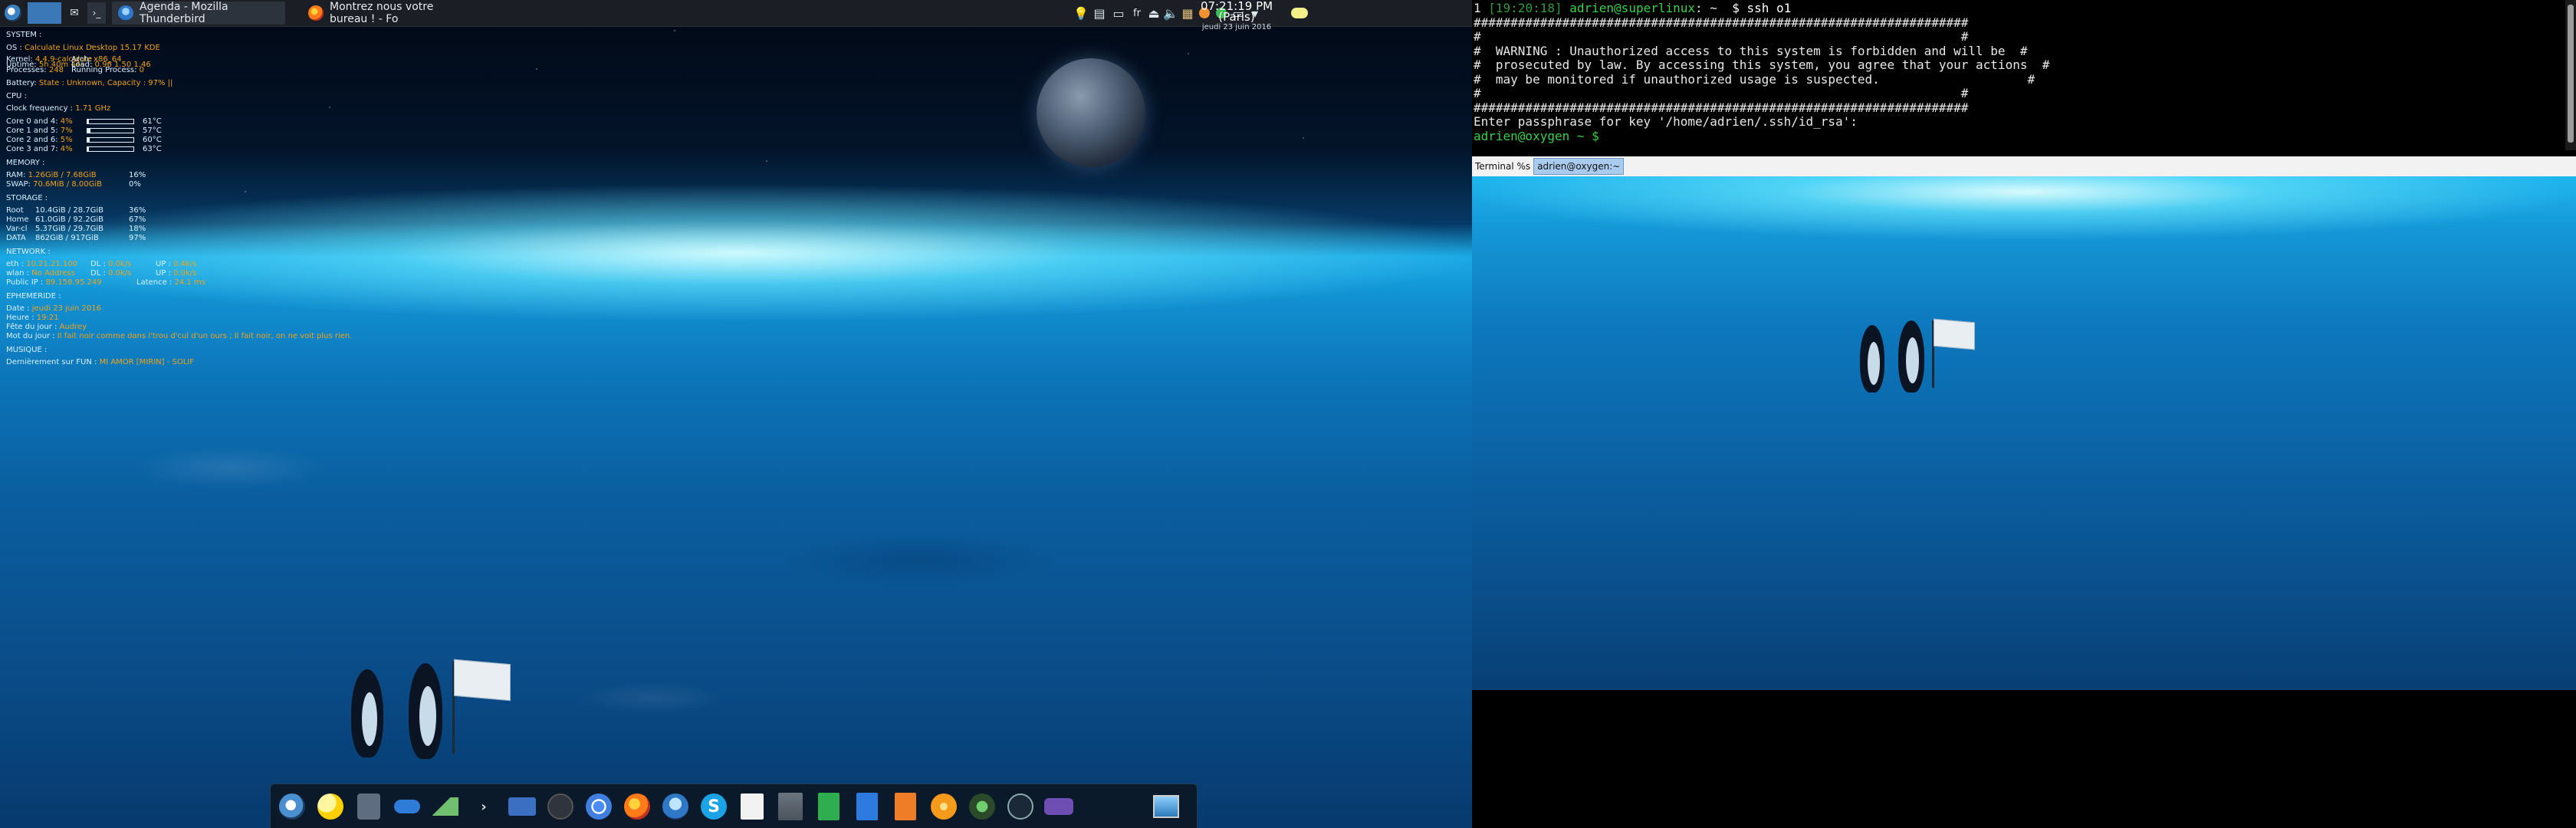 Image resolution: width=2576 pixels, height=828 pixels. Describe the element at coordinates (330, 807) in the screenshot. I see `dock-stellarium` at that location.